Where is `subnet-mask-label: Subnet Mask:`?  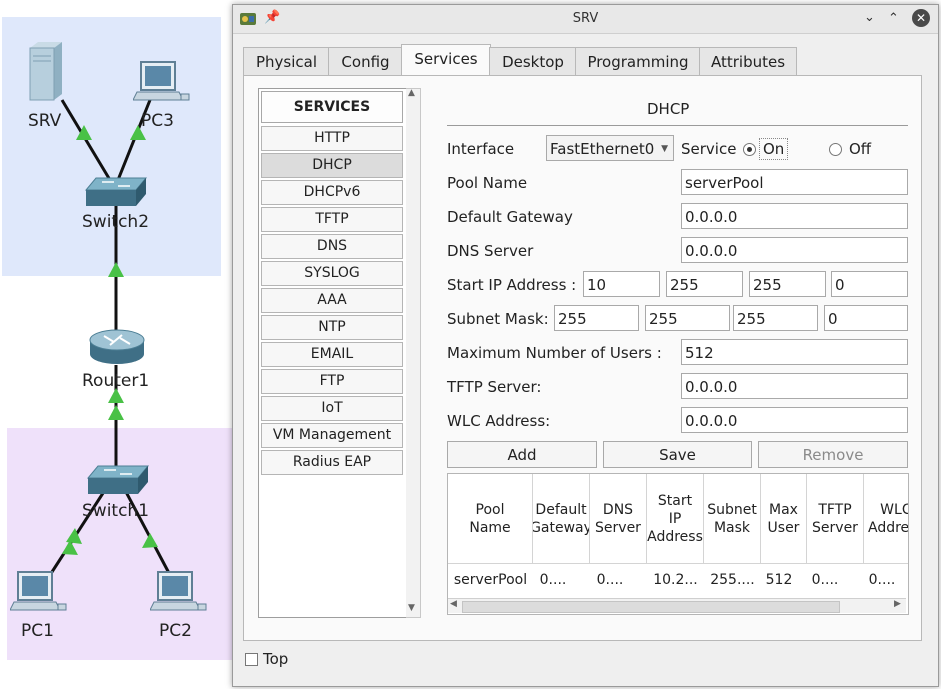 subnet-mask-label: Subnet Mask: is located at coordinates (498, 319).